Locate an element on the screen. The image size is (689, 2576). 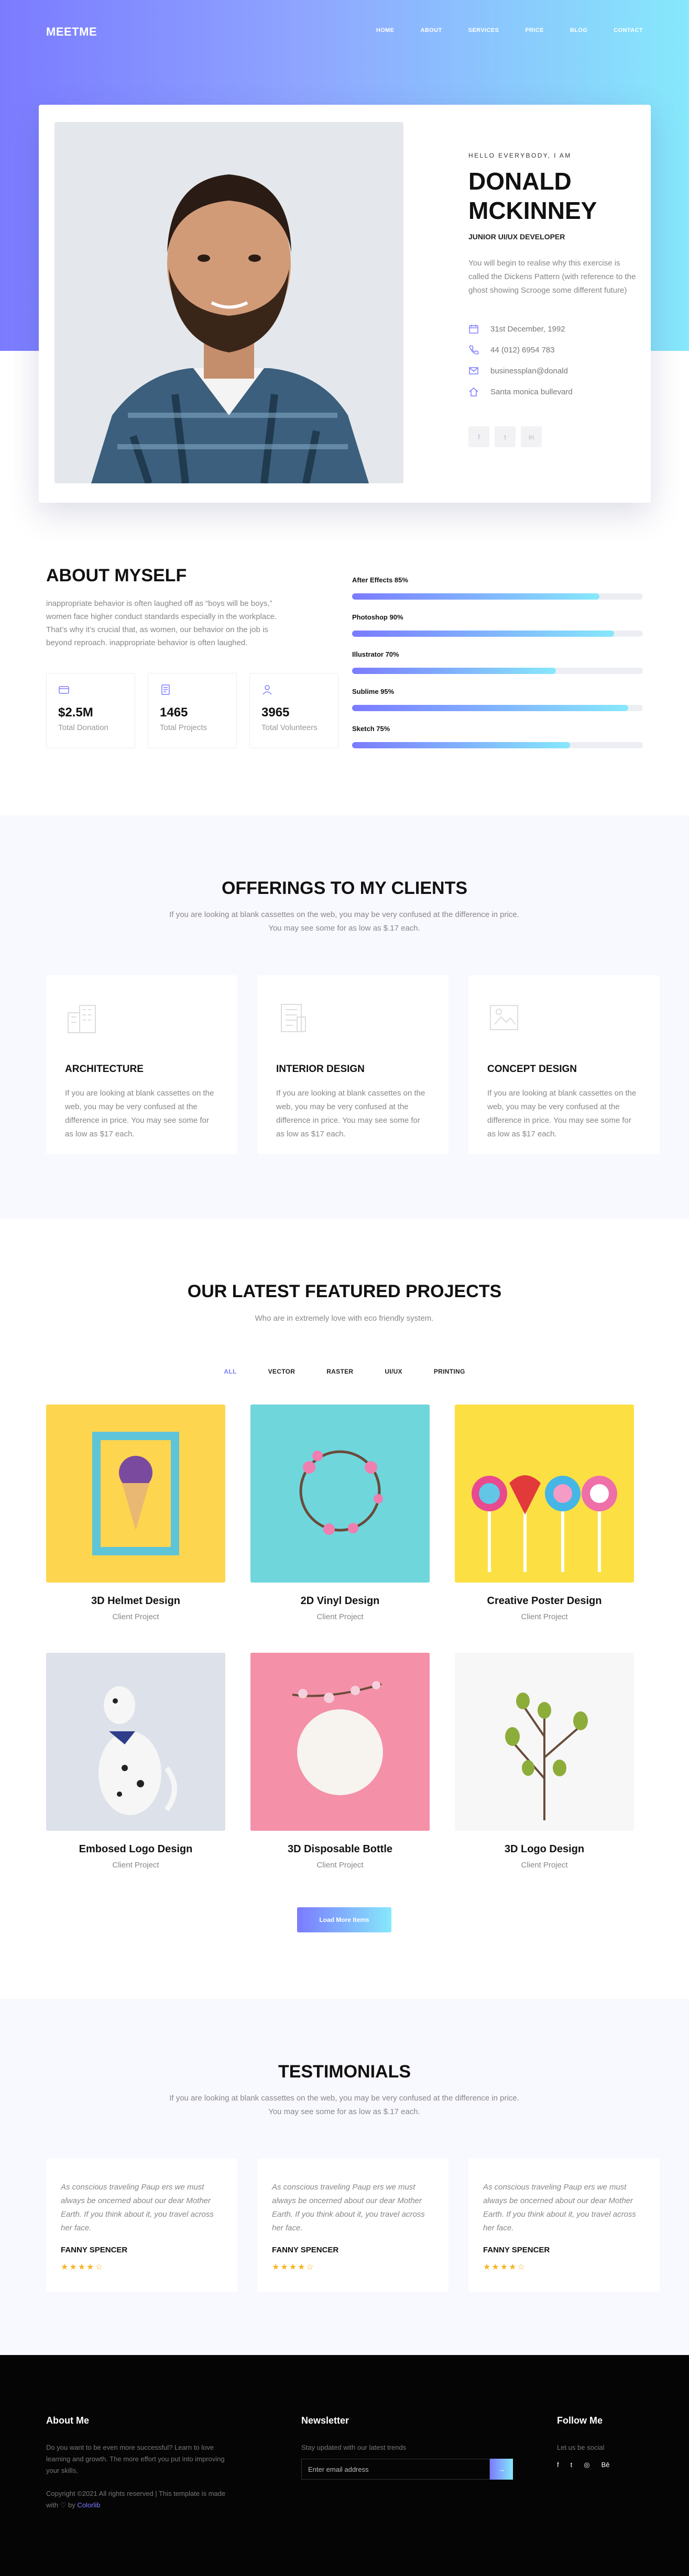
skill-photoshop: Photoshop 90% is located at coordinates (497, 631).